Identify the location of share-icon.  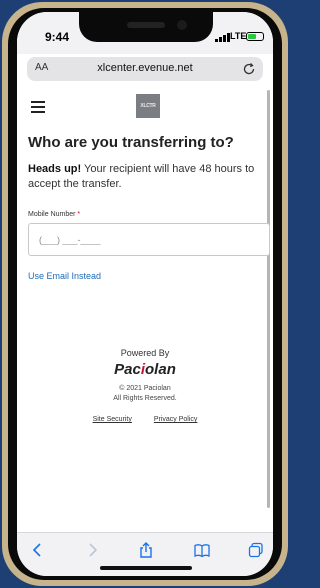
(146, 550).